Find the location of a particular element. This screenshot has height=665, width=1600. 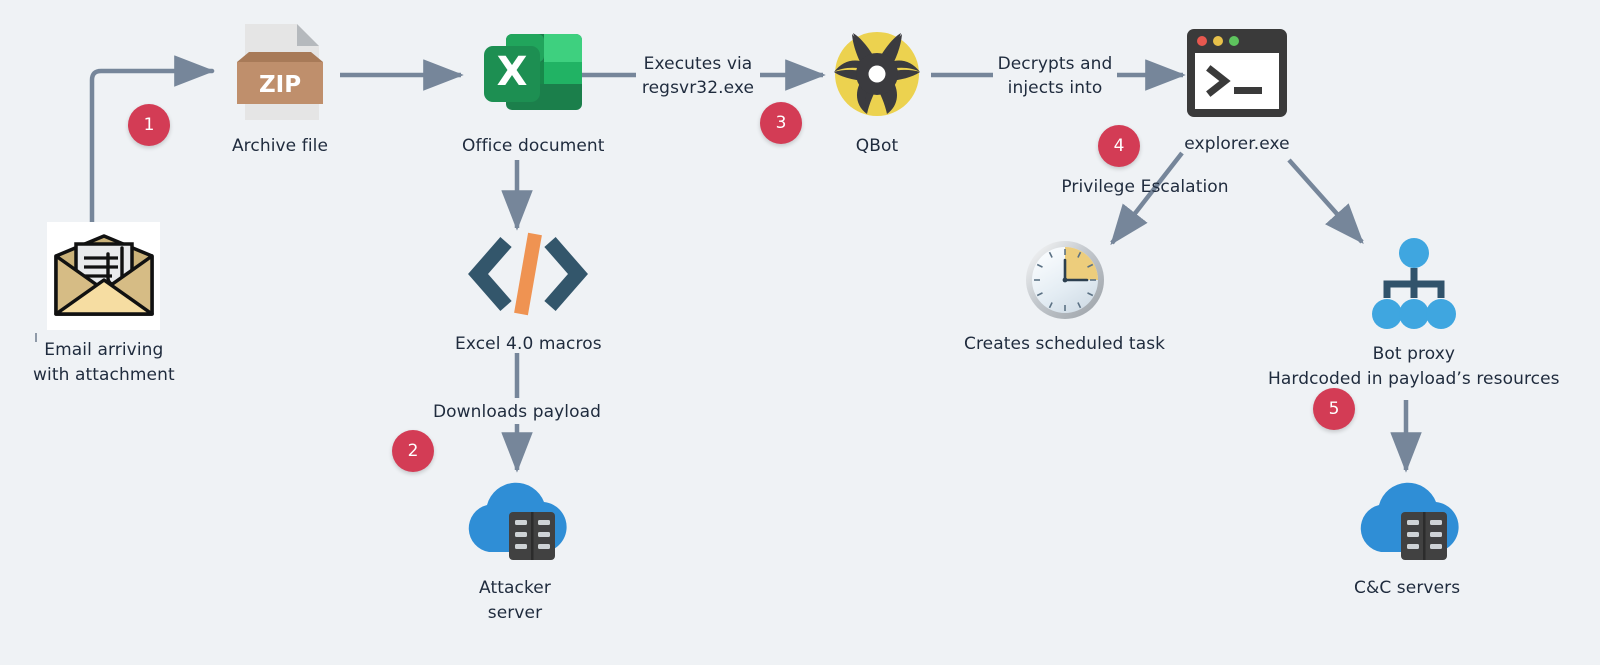

node-explorer-exe-label: explorer.exe is located at coordinates (1237, 144).